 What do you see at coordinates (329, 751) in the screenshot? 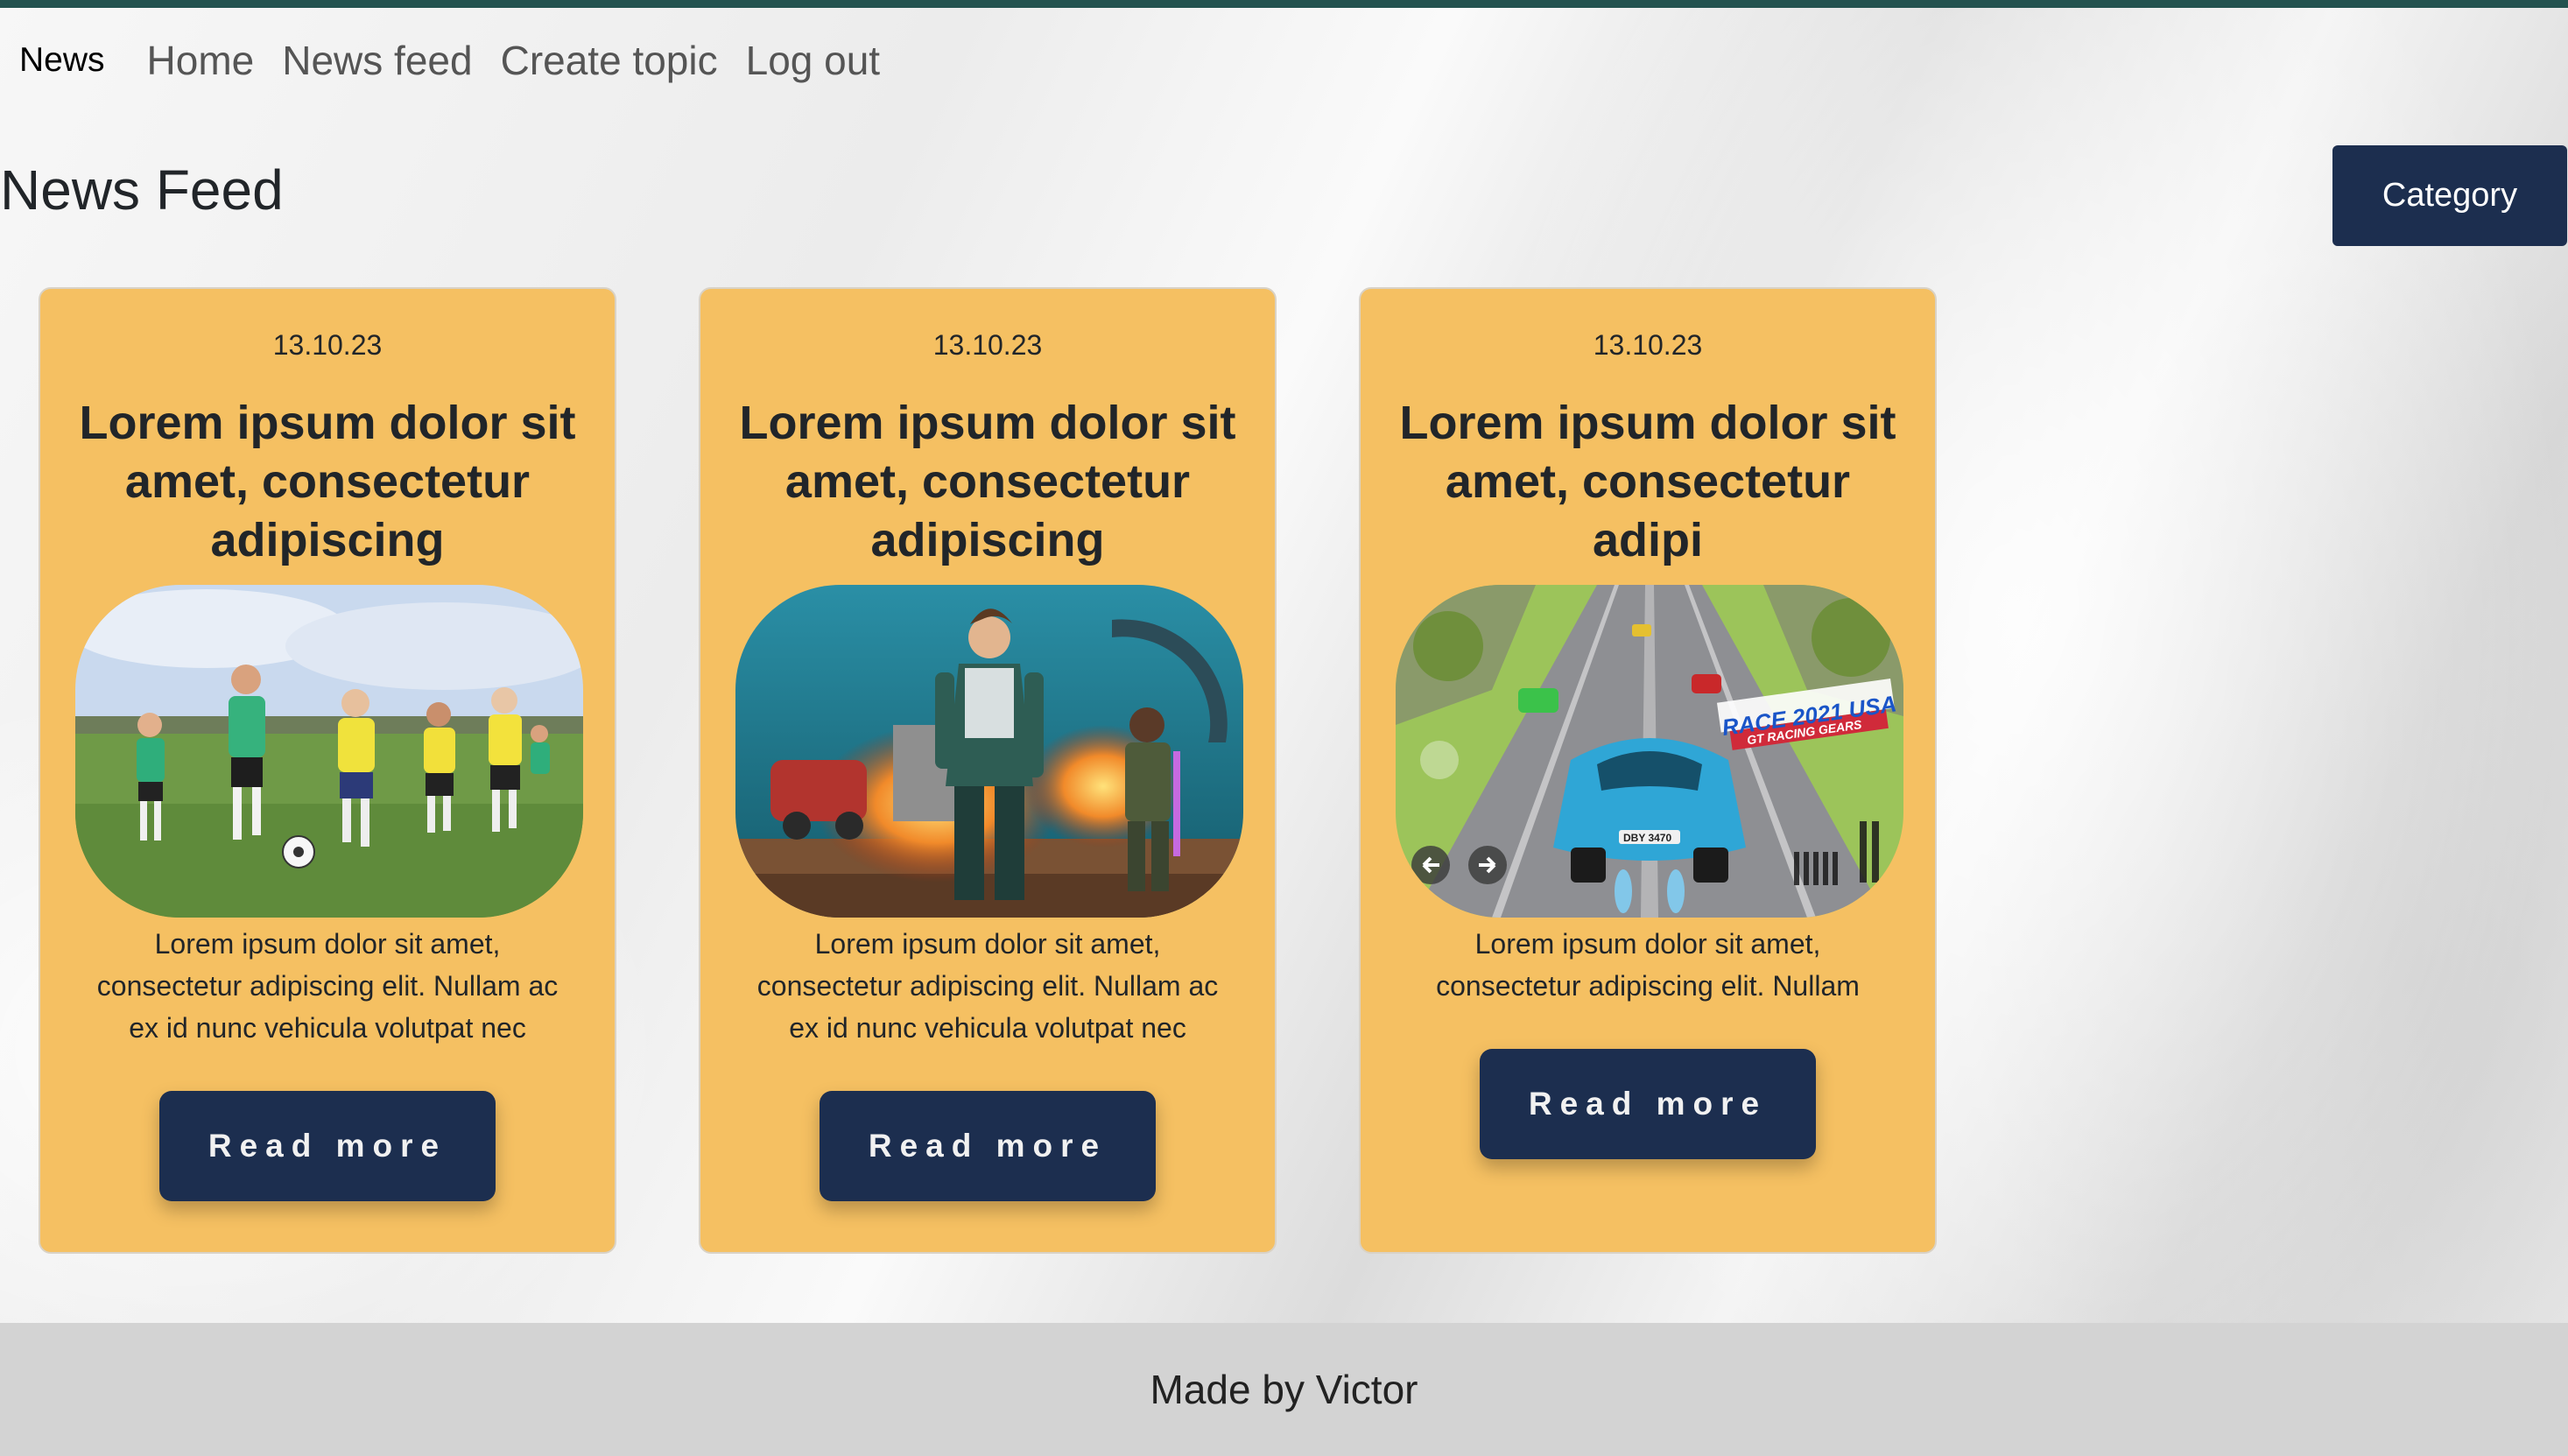
I see `card-image-kids-soccer` at bounding box center [329, 751].